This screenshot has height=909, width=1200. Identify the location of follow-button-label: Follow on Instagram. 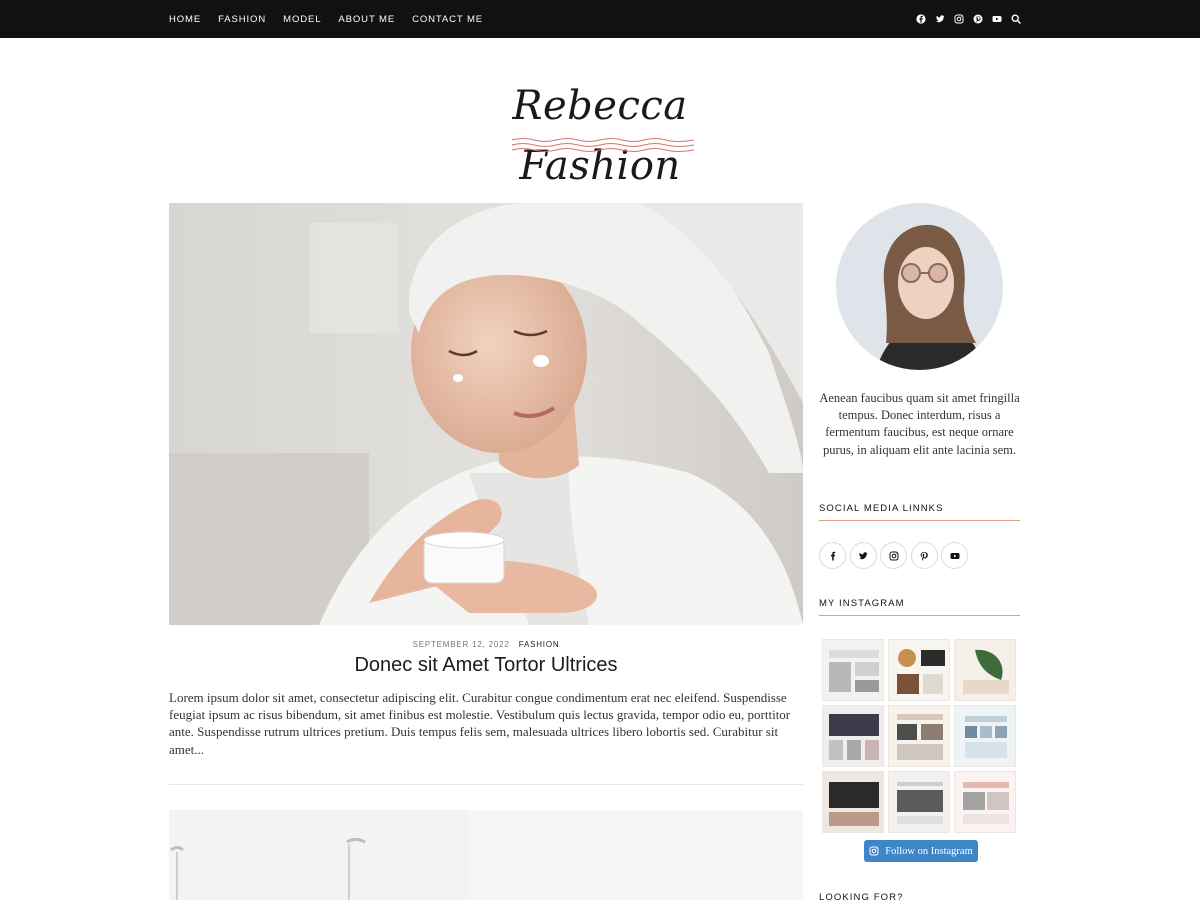
(929, 851).